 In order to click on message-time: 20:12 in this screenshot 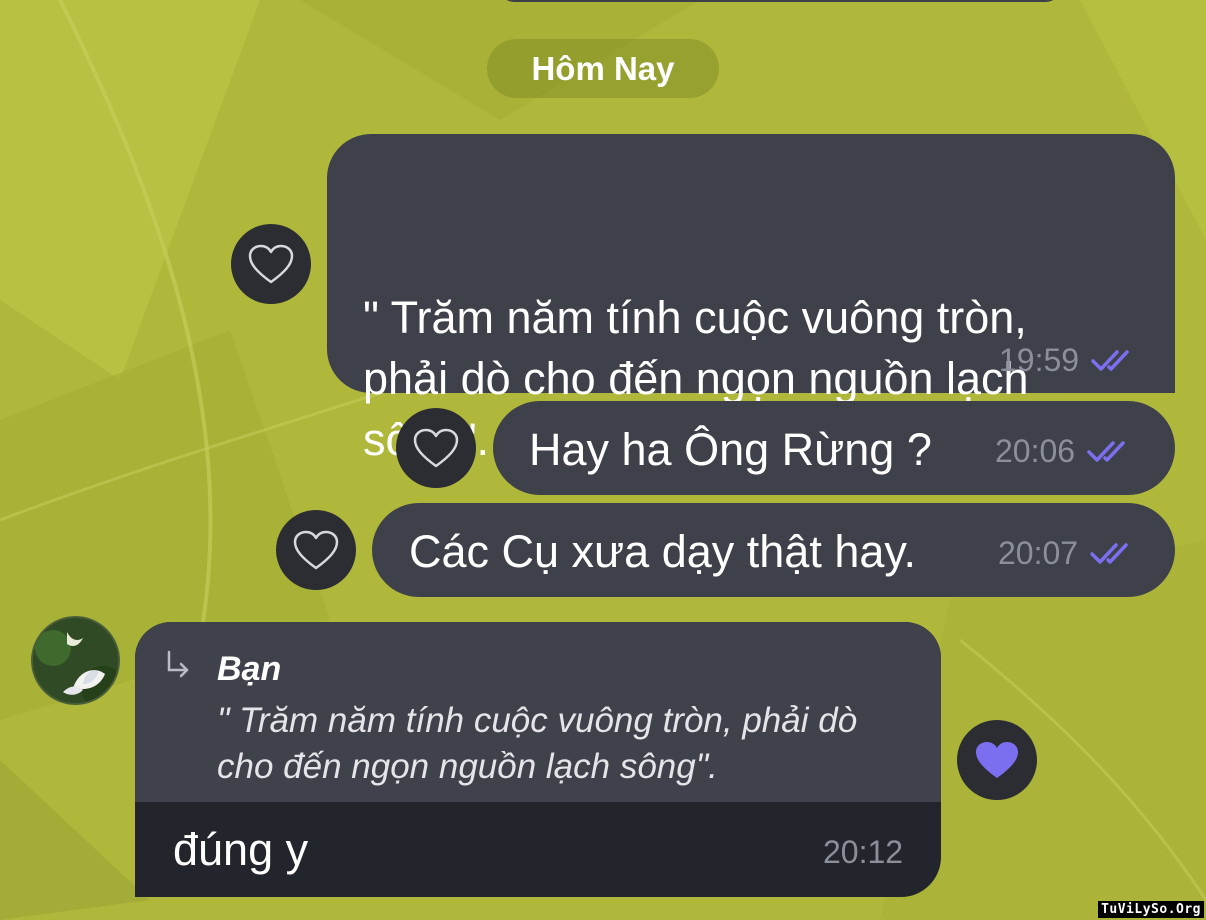, I will do `click(863, 852)`.